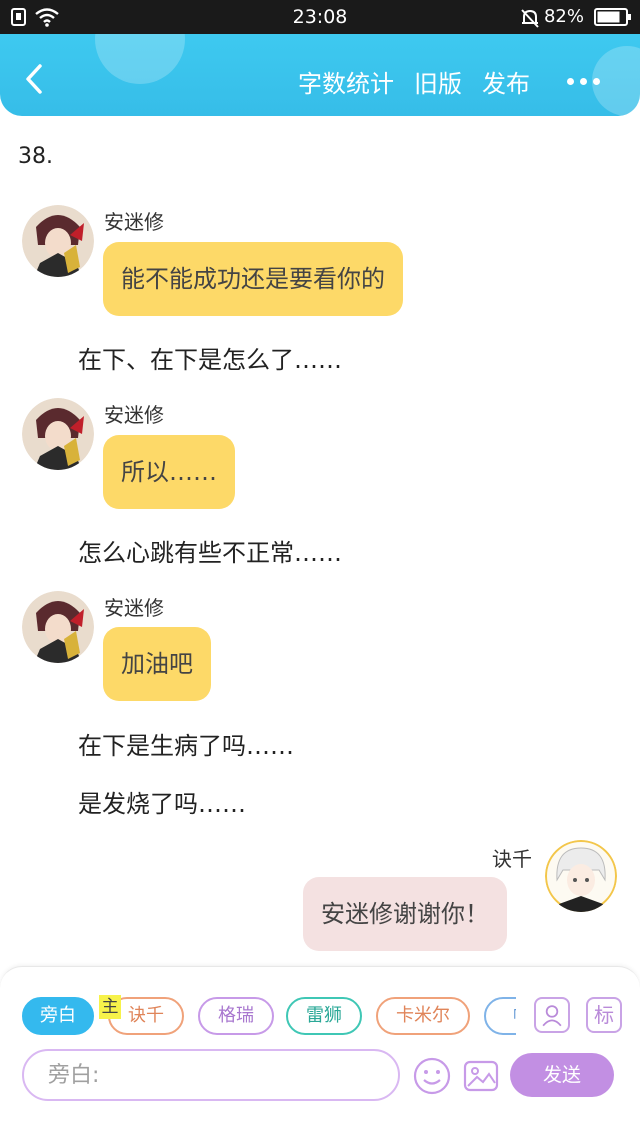  What do you see at coordinates (157, 664) in the screenshot?
I see `dialogue-bubble: 加油吧` at bounding box center [157, 664].